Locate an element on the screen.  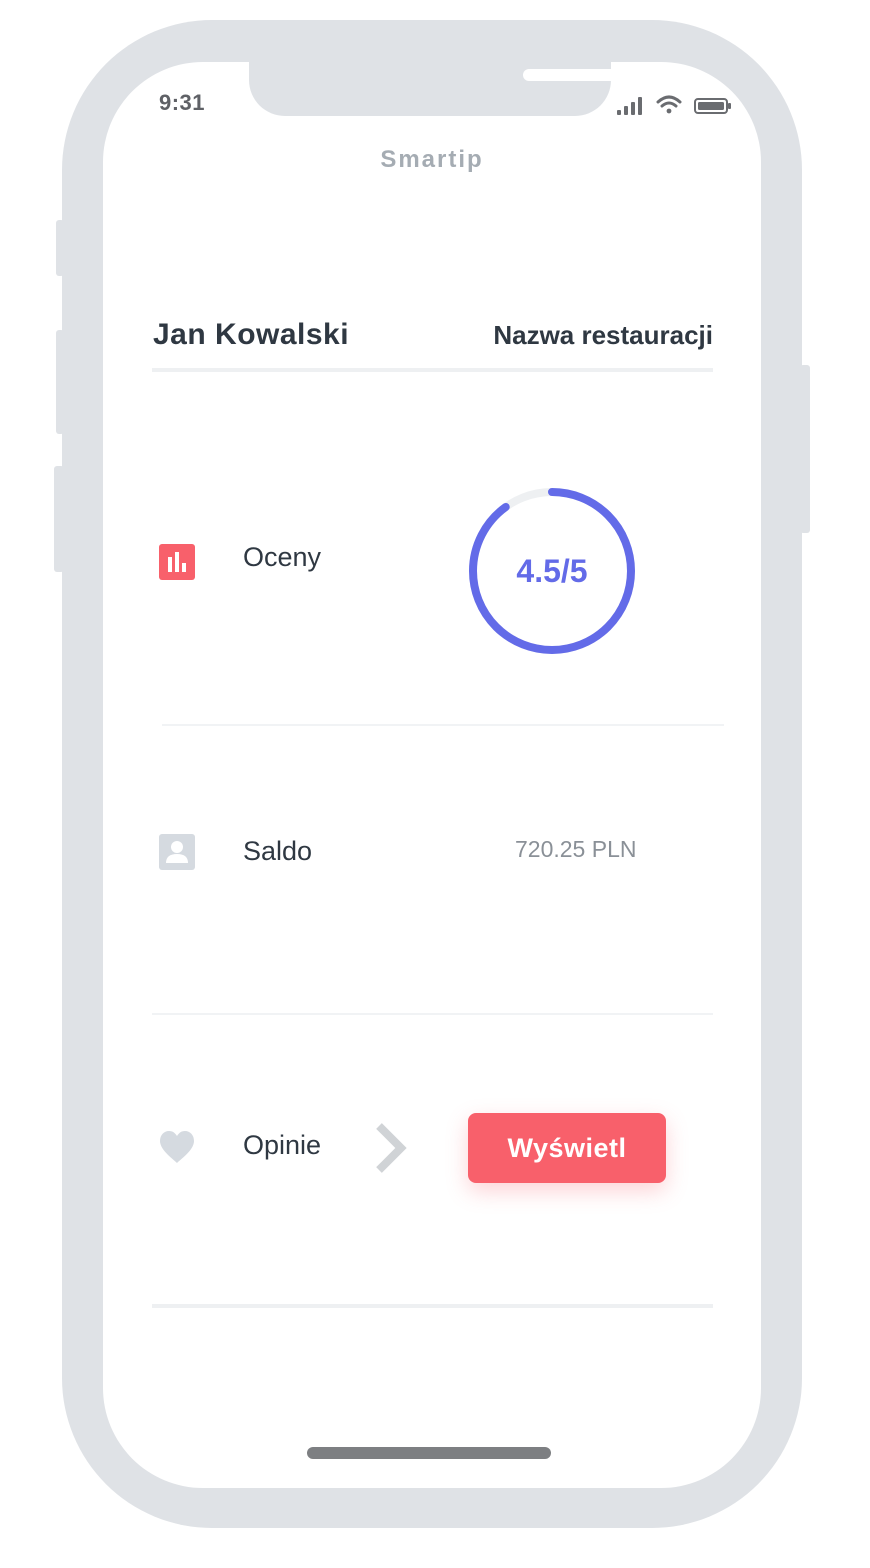
ratings-label: Oceny is located at coordinates (282, 557).